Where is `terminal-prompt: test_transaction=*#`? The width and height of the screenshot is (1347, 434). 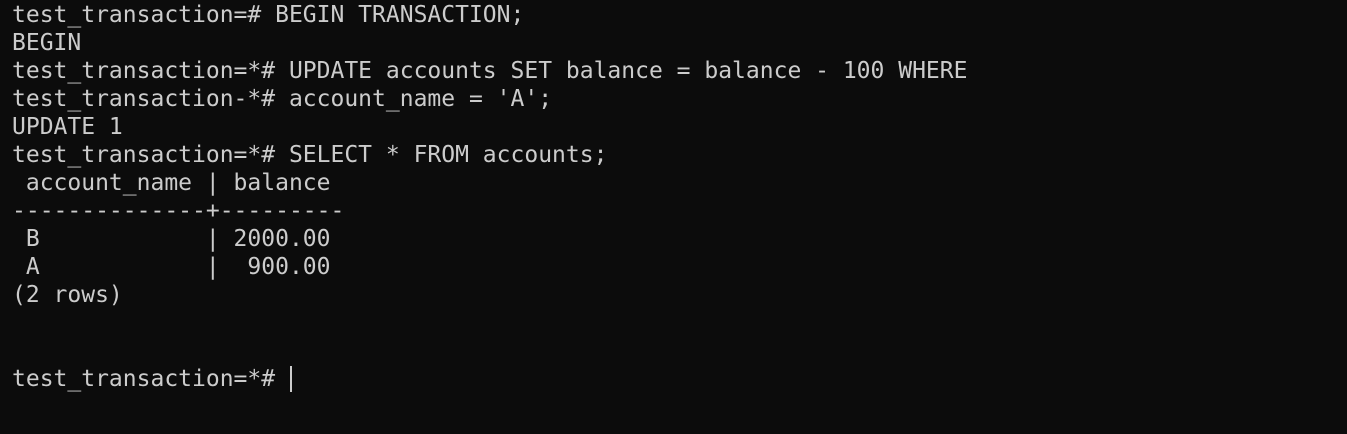
terminal-prompt: test_transaction=*# is located at coordinates (150, 379).